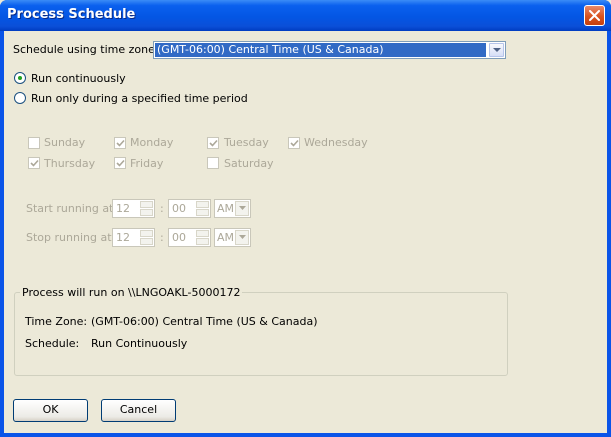  I want to click on wednesday-checkbox, so click(294, 143).